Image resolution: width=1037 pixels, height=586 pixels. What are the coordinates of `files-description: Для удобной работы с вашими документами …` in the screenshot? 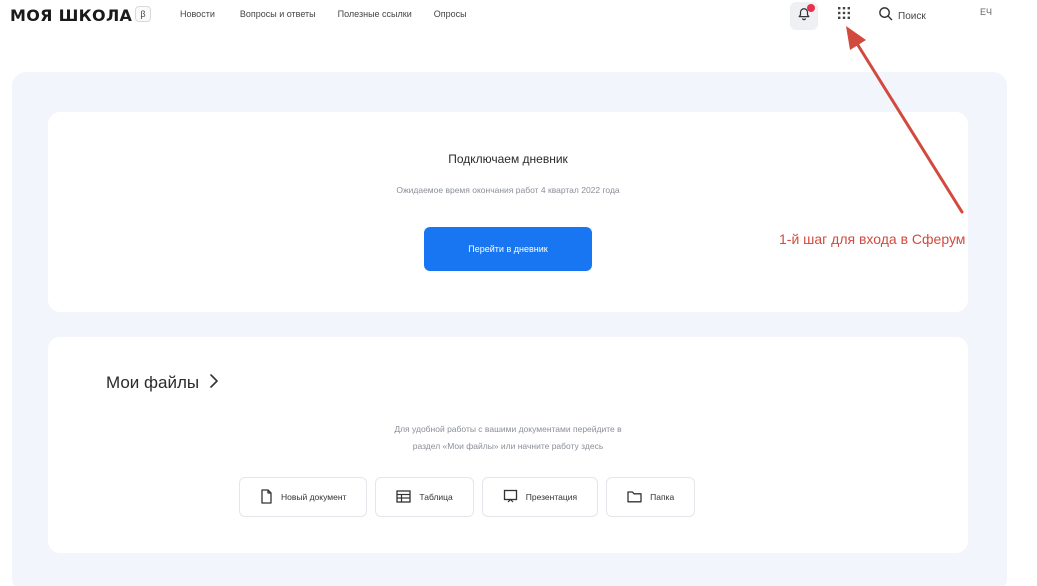 It's located at (508, 438).